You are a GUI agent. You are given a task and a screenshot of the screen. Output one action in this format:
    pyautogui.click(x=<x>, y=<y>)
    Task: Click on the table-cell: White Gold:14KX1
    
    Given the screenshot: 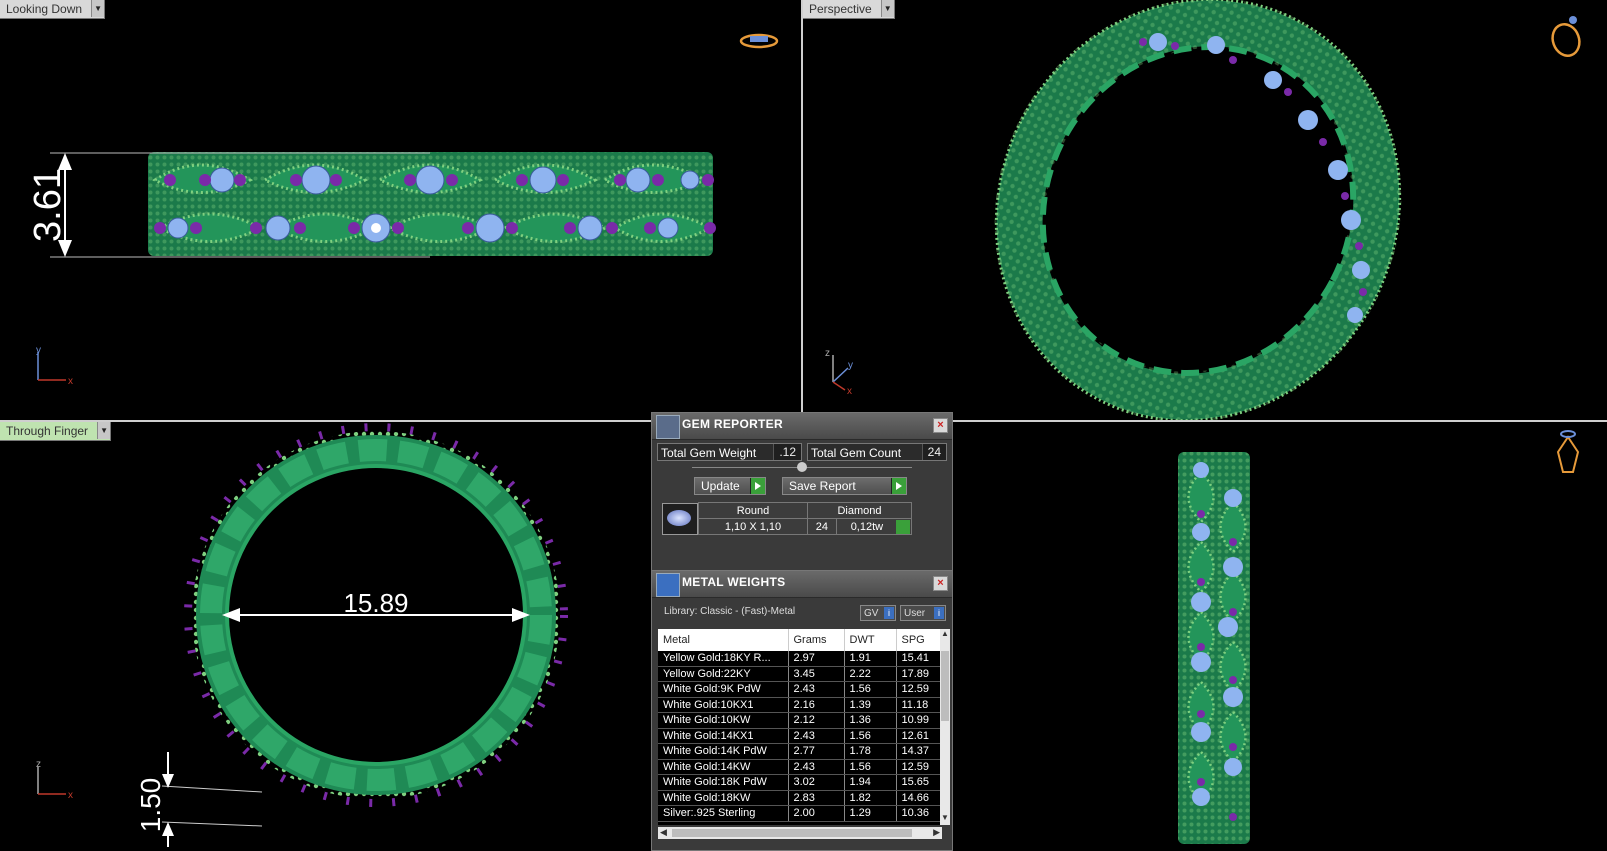 What is the action you would take?
    pyautogui.click(x=723, y=736)
    